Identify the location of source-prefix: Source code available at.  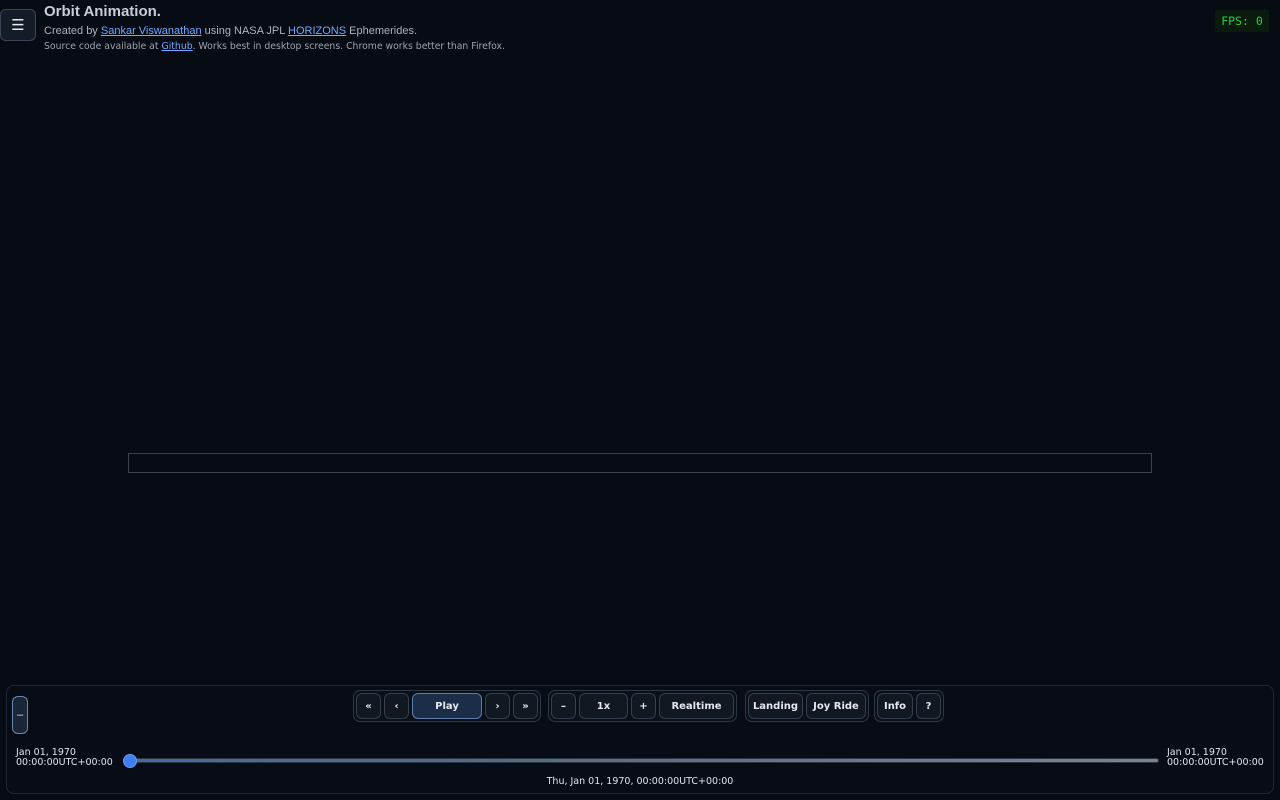
(101, 46).